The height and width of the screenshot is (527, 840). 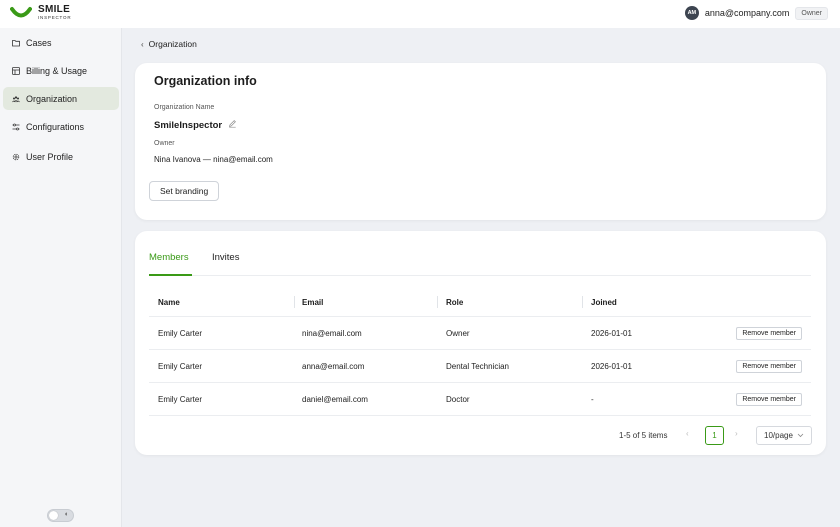 I want to click on breadcrumb: ‹ Organization, so click(x=169, y=44).